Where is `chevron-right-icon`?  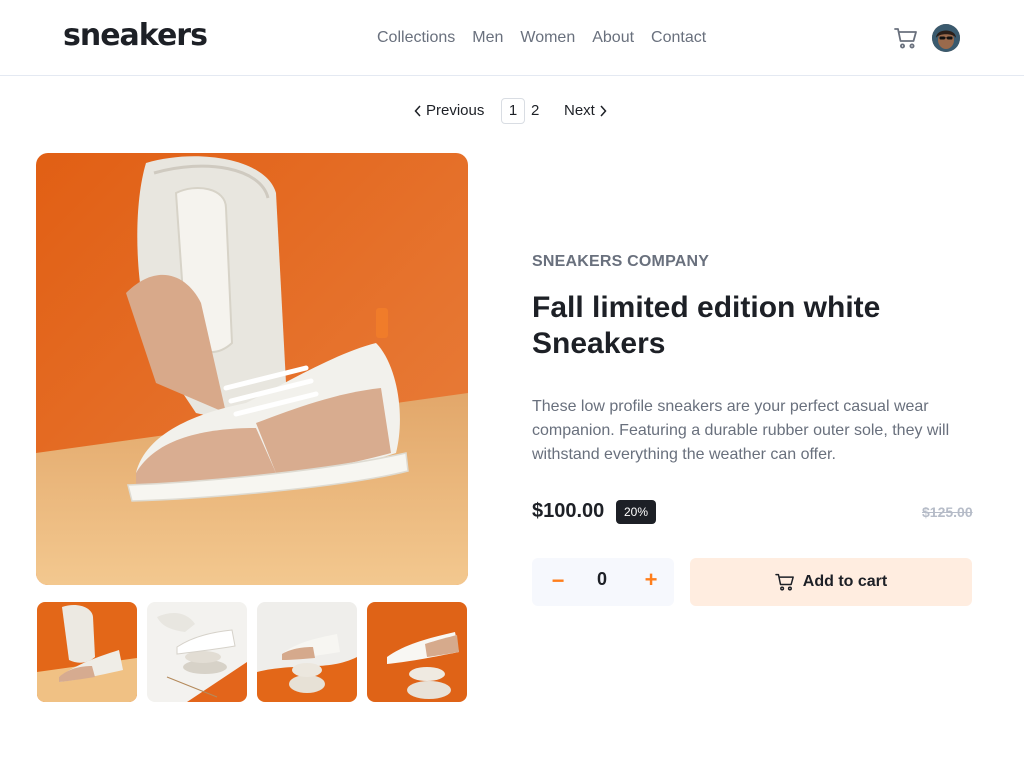 chevron-right-icon is located at coordinates (603, 110).